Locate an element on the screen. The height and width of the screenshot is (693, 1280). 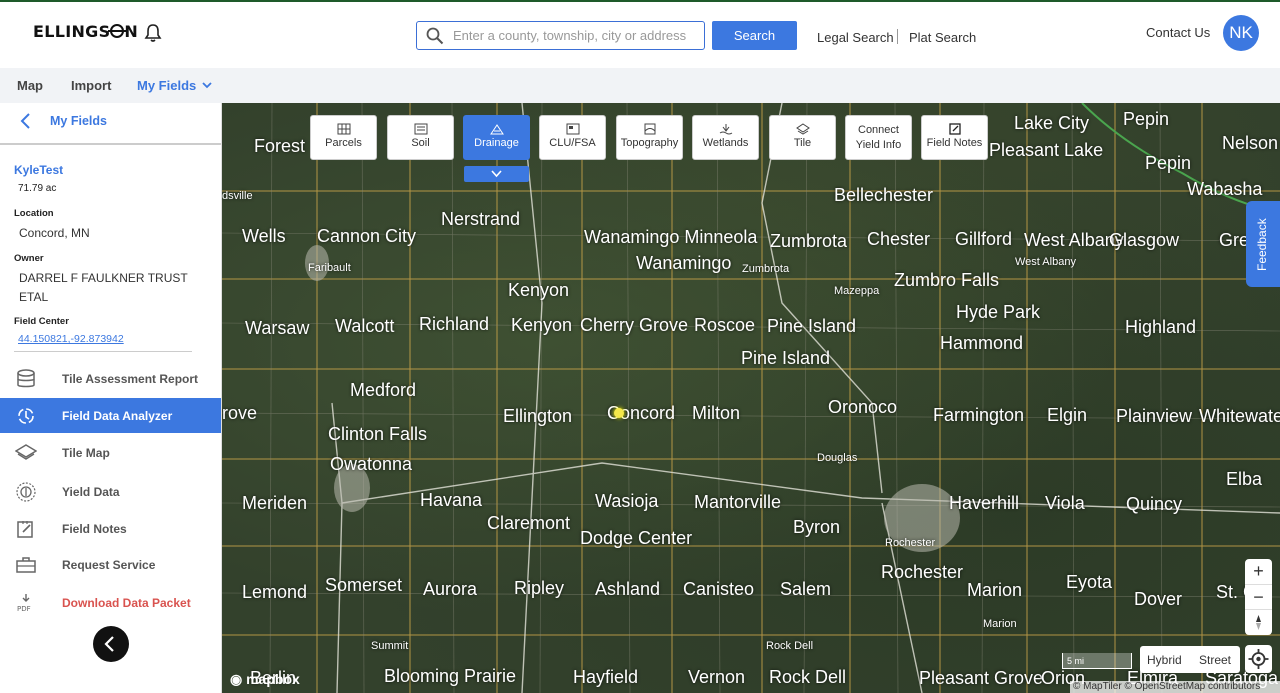
map-label: Plainview is located at coordinates (1154, 416).